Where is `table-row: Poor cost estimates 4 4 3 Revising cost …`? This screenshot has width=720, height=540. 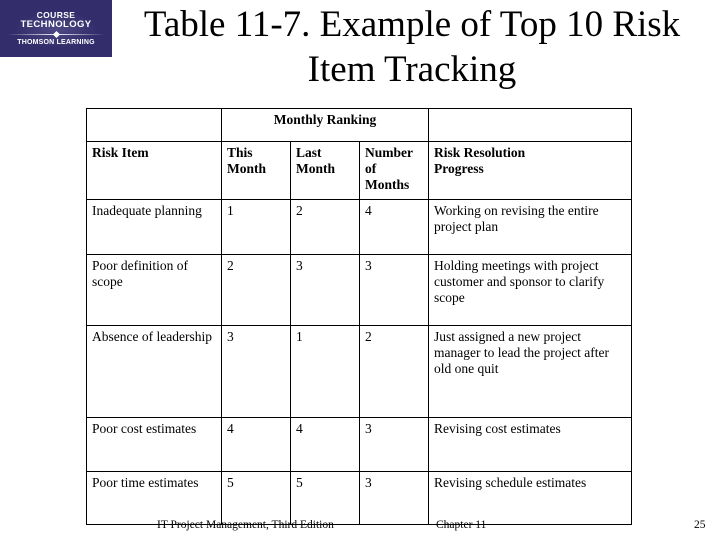
table-row: Poor cost estimates 4 4 3 Revising cost … is located at coordinates (359, 444).